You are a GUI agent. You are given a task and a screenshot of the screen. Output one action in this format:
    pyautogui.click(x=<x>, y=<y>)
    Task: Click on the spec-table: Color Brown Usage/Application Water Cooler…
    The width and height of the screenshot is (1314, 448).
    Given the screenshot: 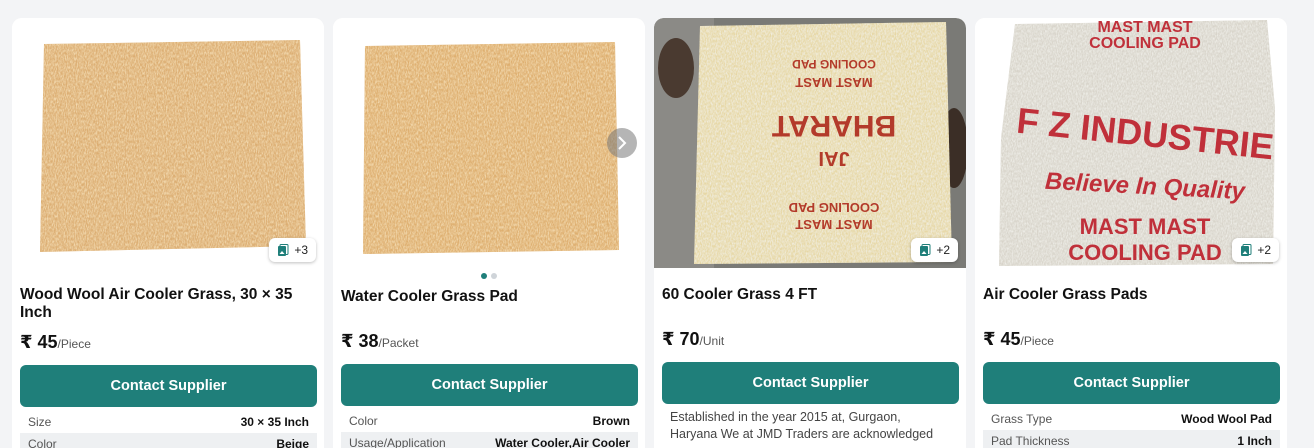 What is the action you would take?
    pyautogui.click(x=489, y=429)
    